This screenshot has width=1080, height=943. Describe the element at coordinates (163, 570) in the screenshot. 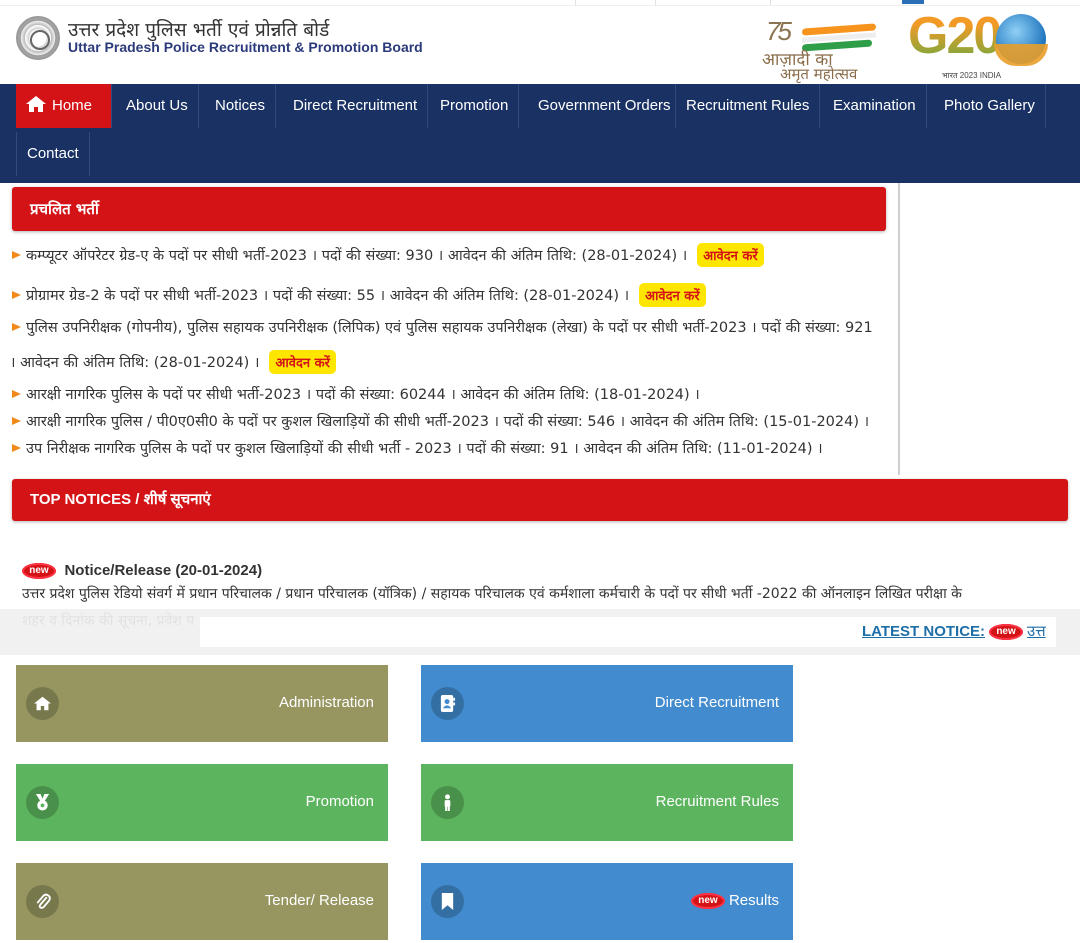

I see `notice-title: Notice/Release (20-01-2024)` at that location.